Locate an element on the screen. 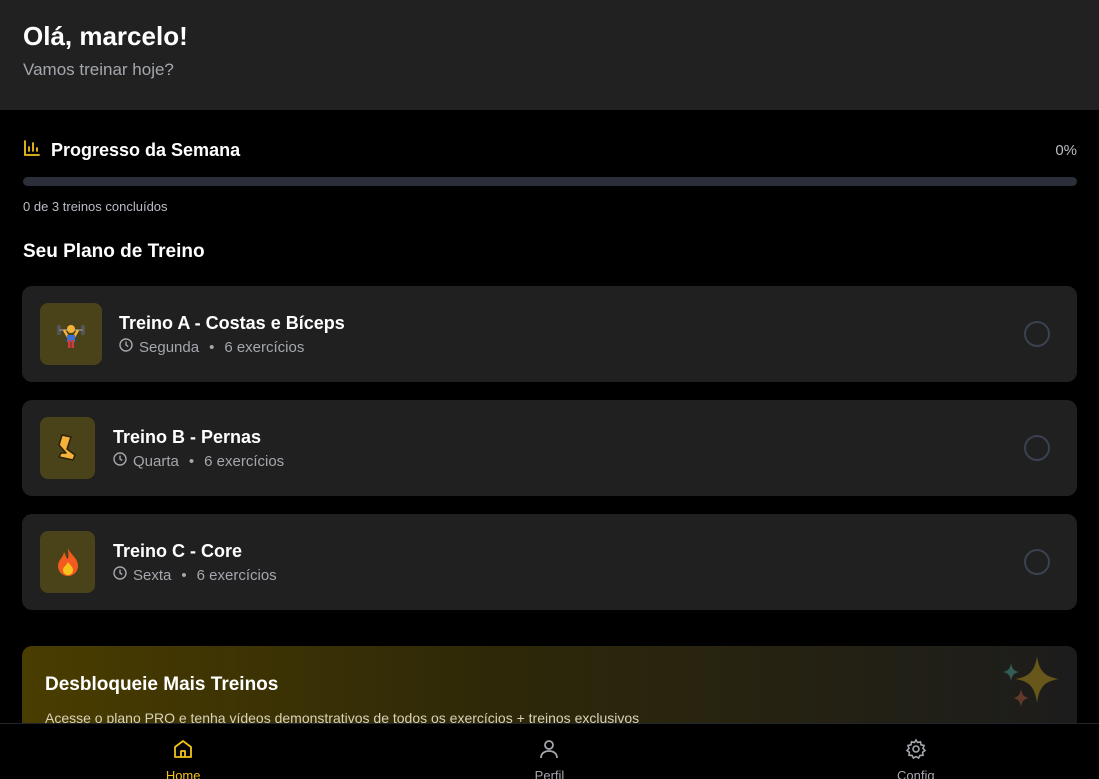 This screenshot has height=779, width=1099. progress-caption: 0 de 3 treinos concluídos is located at coordinates (95, 206).